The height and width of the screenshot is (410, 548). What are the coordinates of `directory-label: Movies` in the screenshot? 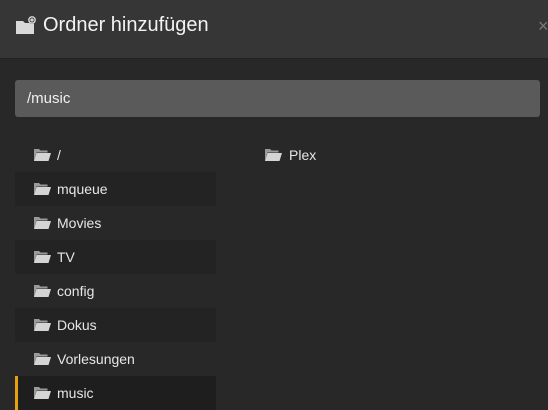 It's located at (79, 223).